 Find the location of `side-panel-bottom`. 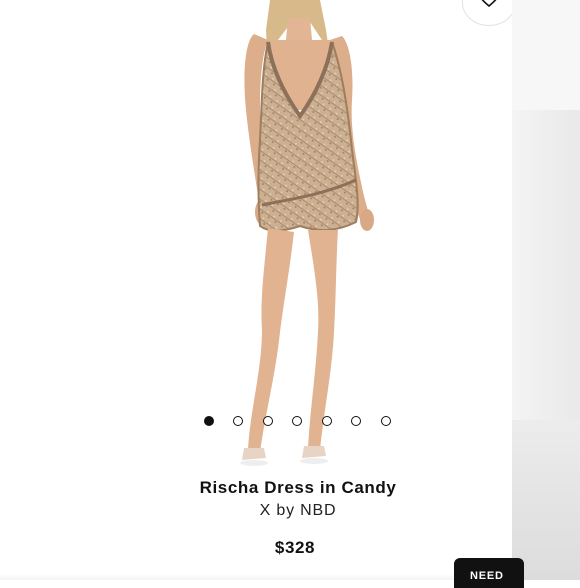

side-panel-bottom is located at coordinates (546, 500).